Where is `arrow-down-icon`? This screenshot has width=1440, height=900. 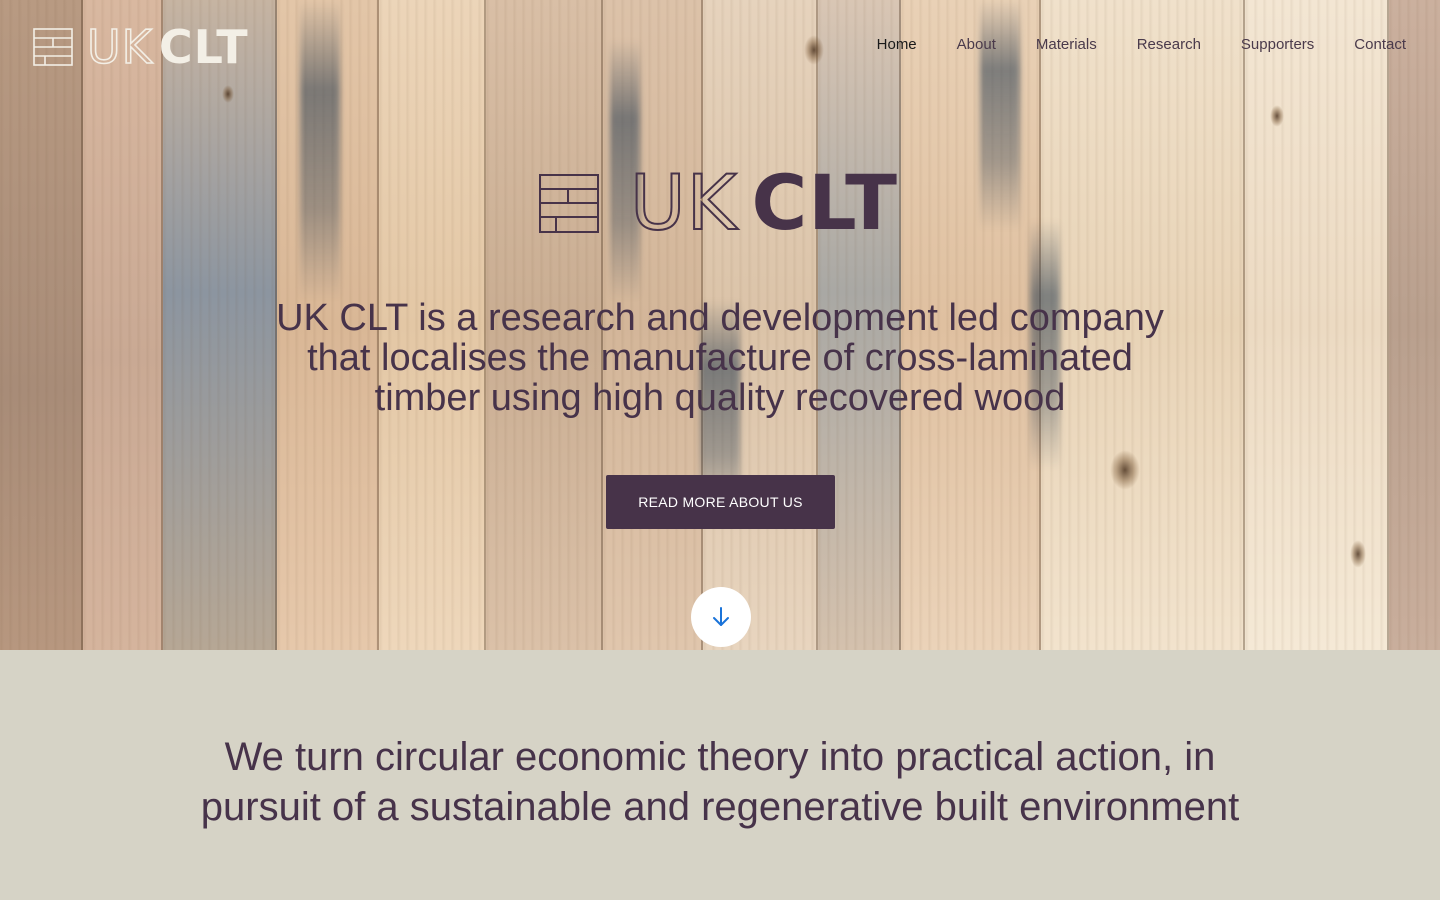 arrow-down-icon is located at coordinates (721, 616).